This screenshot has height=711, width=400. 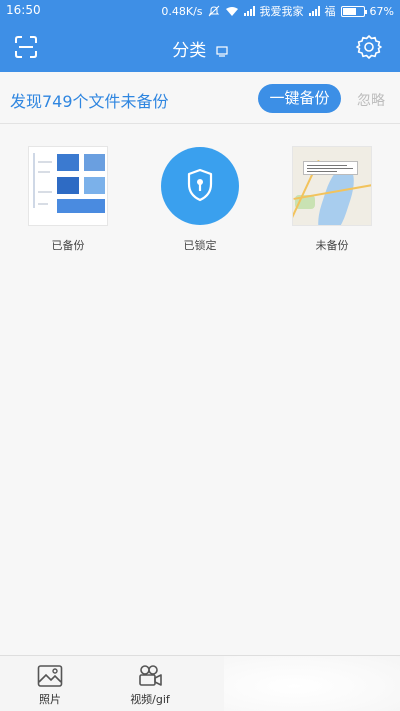 I want to click on battery-percent: 67%, so click(x=381, y=11).